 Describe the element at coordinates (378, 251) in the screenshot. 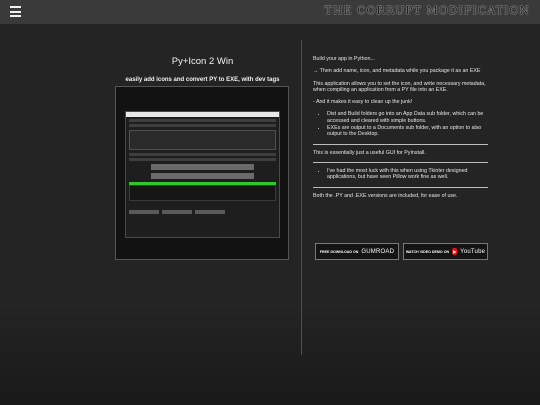

I see `gumroad-logo: GUMROAD` at that location.